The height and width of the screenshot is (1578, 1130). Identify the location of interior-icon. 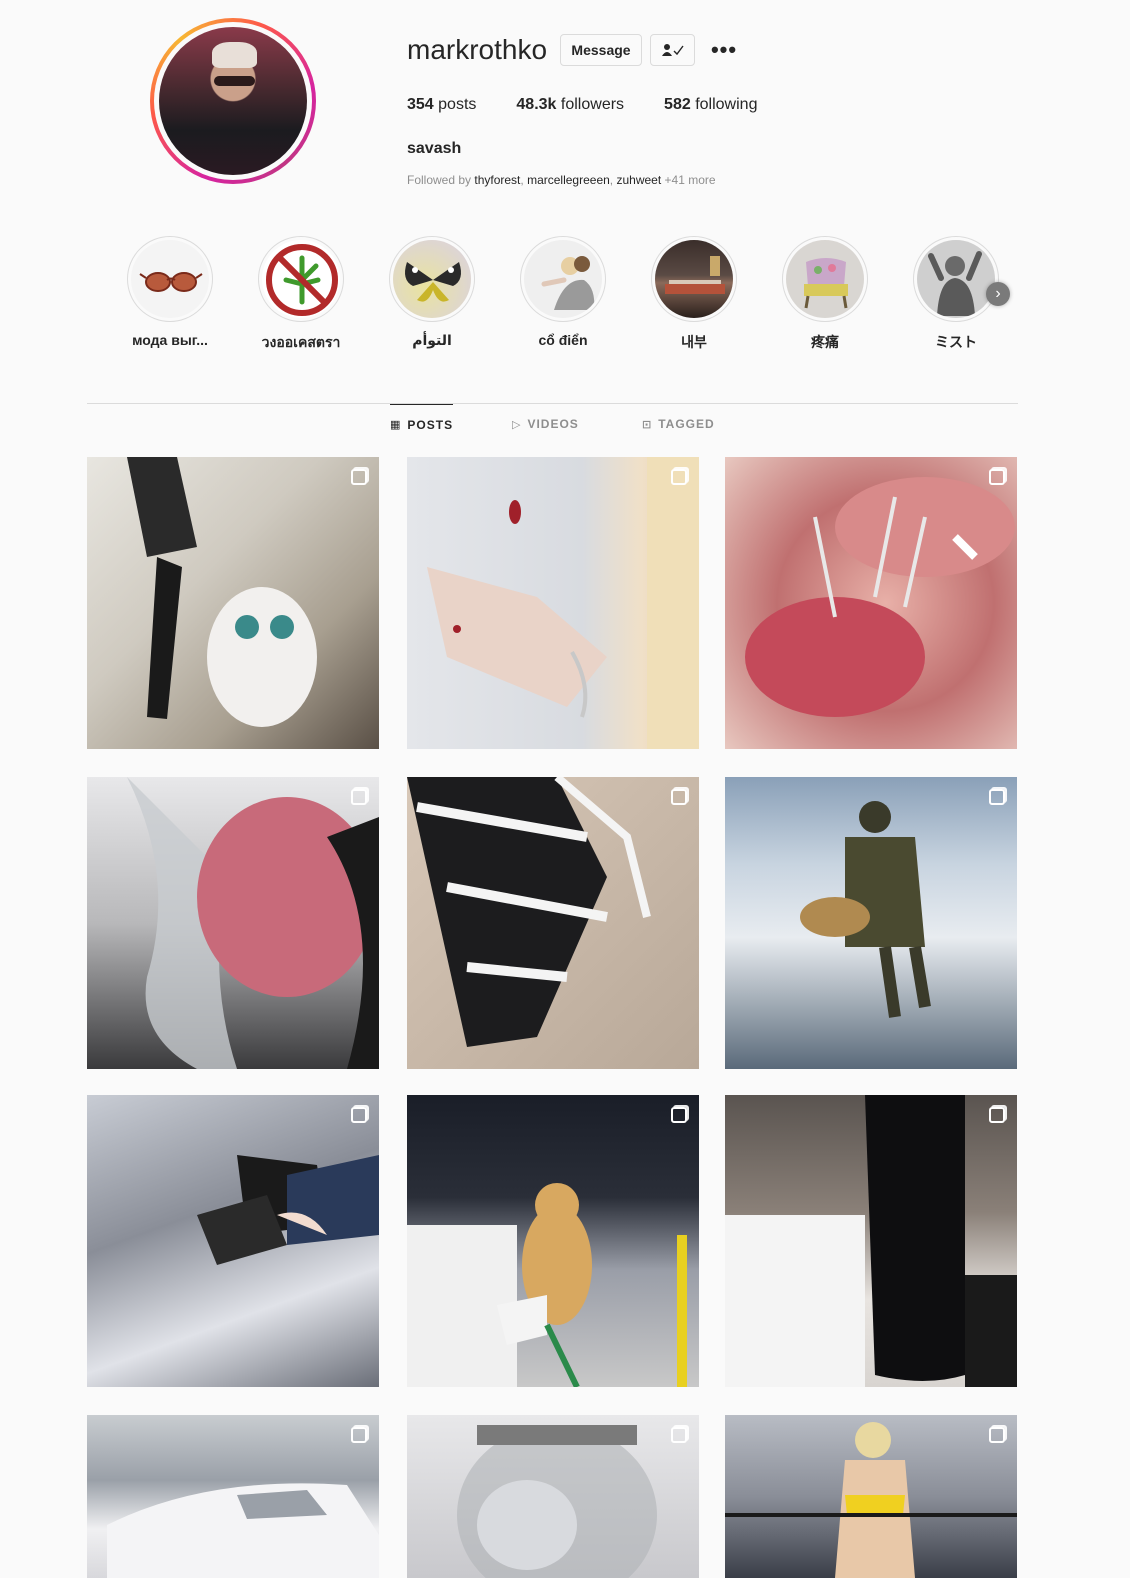
(694, 279).